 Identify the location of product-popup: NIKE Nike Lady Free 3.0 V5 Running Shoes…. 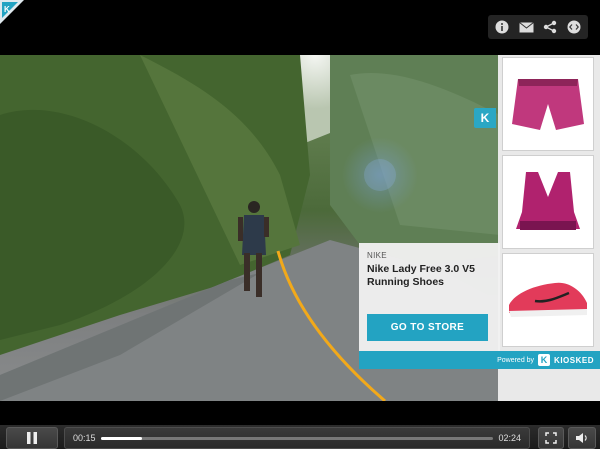
(429, 297).